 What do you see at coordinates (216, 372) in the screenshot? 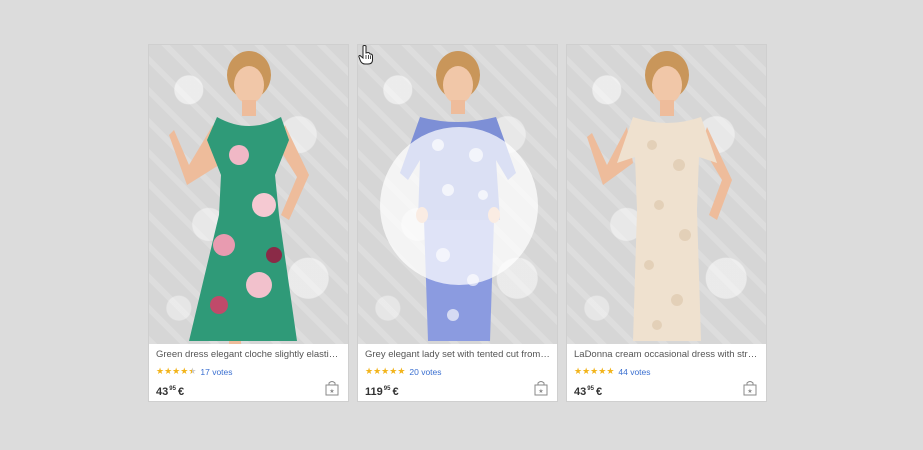
I see `votes-link: 17 votes` at bounding box center [216, 372].